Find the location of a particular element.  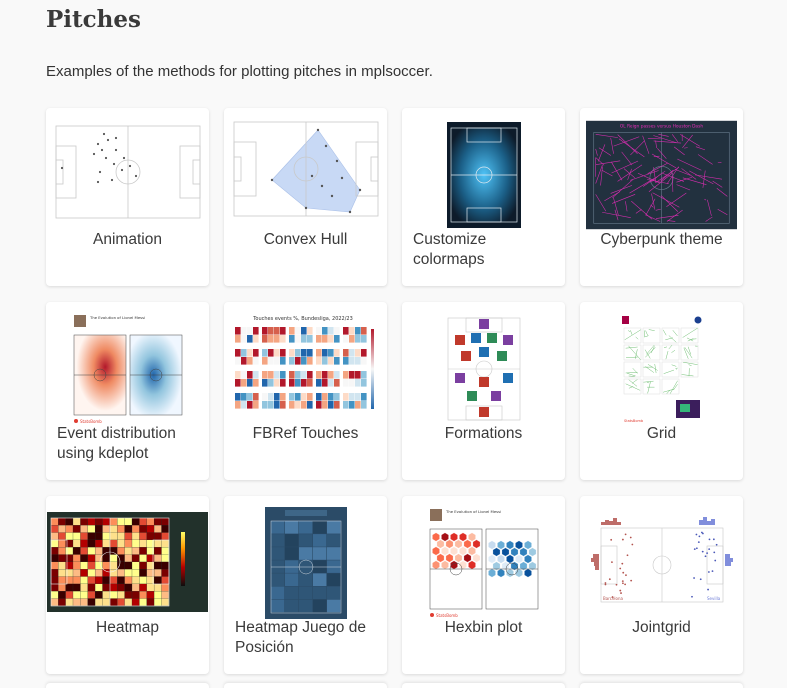

gallery-card-grid: StatsBomb Grid is located at coordinates (661, 391).